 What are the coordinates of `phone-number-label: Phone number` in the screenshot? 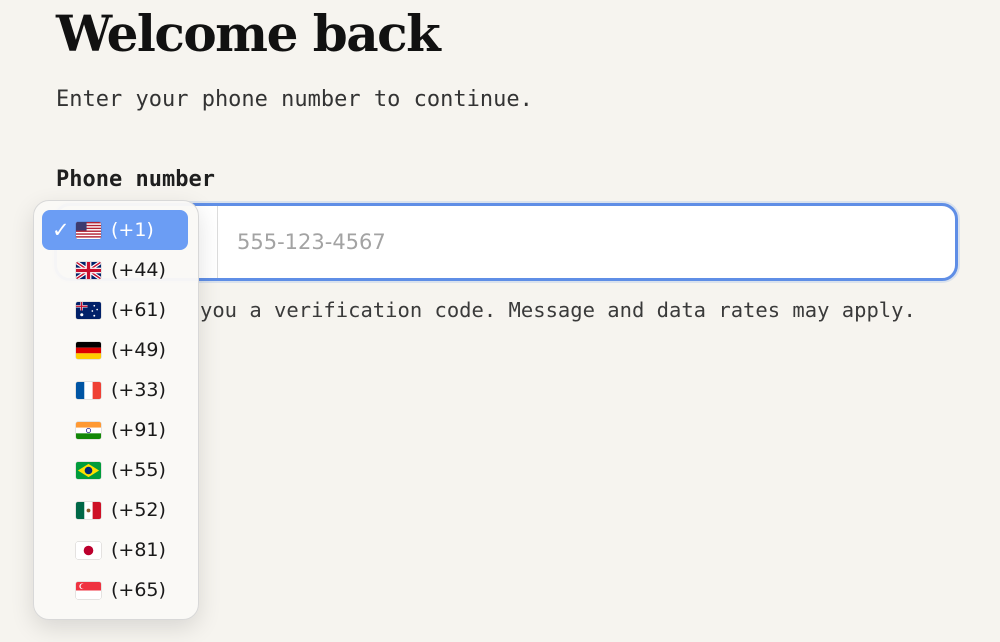 It's located at (135, 179).